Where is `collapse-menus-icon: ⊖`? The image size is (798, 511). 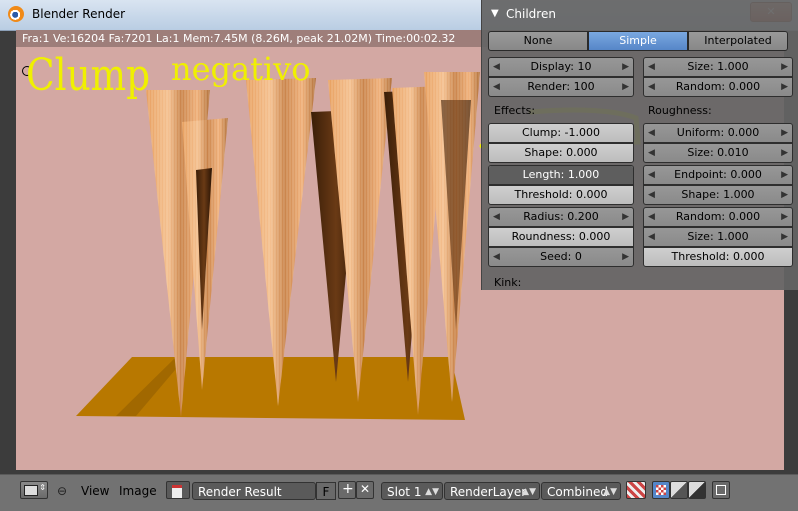 collapse-menus-icon: ⊖ is located at coordinates (62, 491).